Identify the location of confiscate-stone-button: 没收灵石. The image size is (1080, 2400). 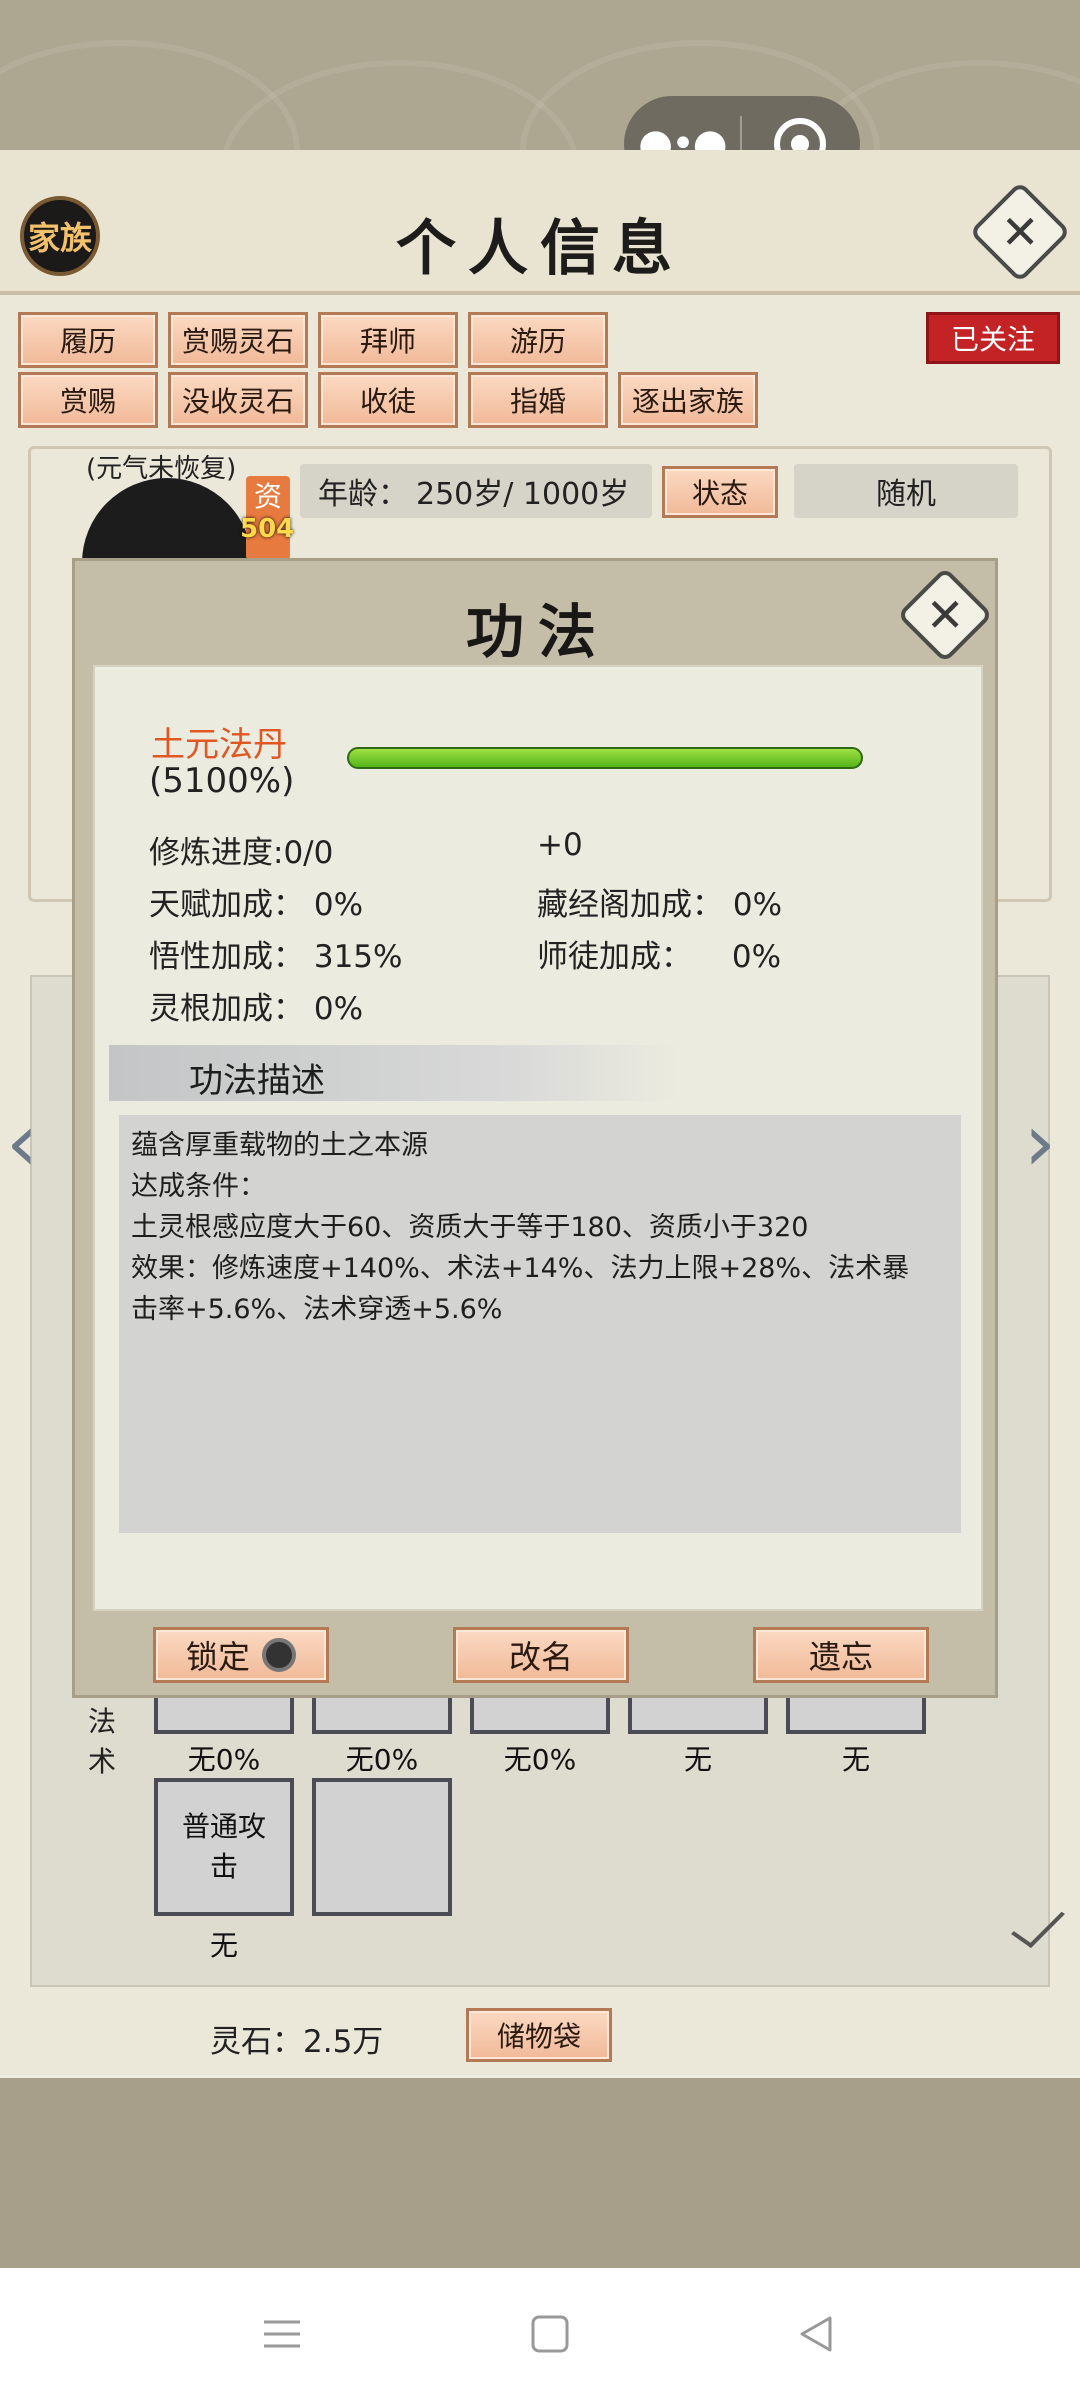
(238, 400).